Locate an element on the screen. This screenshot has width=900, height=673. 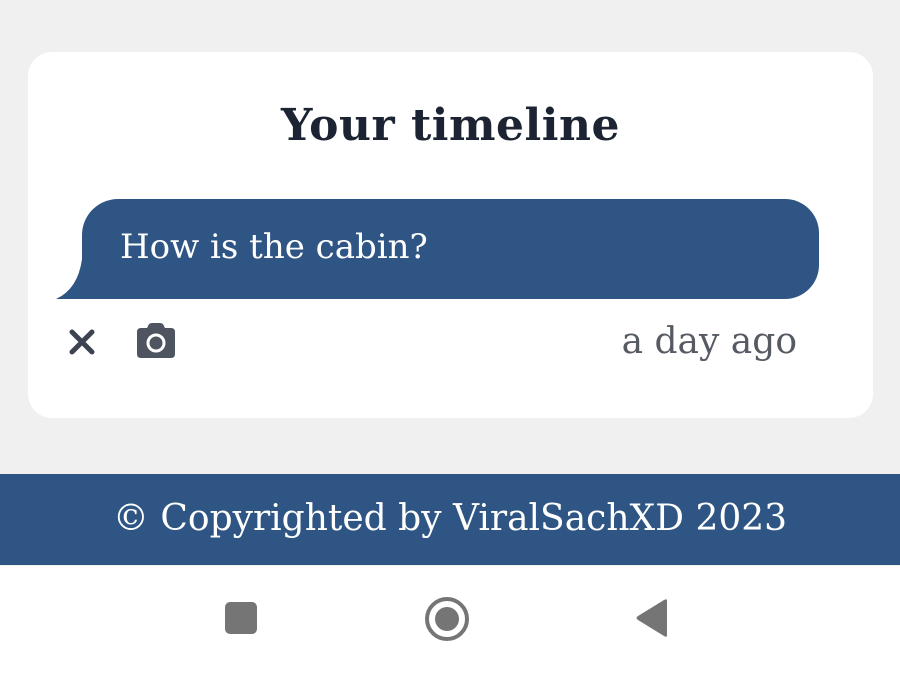
camera-icon is located at coordinates (156, 340).